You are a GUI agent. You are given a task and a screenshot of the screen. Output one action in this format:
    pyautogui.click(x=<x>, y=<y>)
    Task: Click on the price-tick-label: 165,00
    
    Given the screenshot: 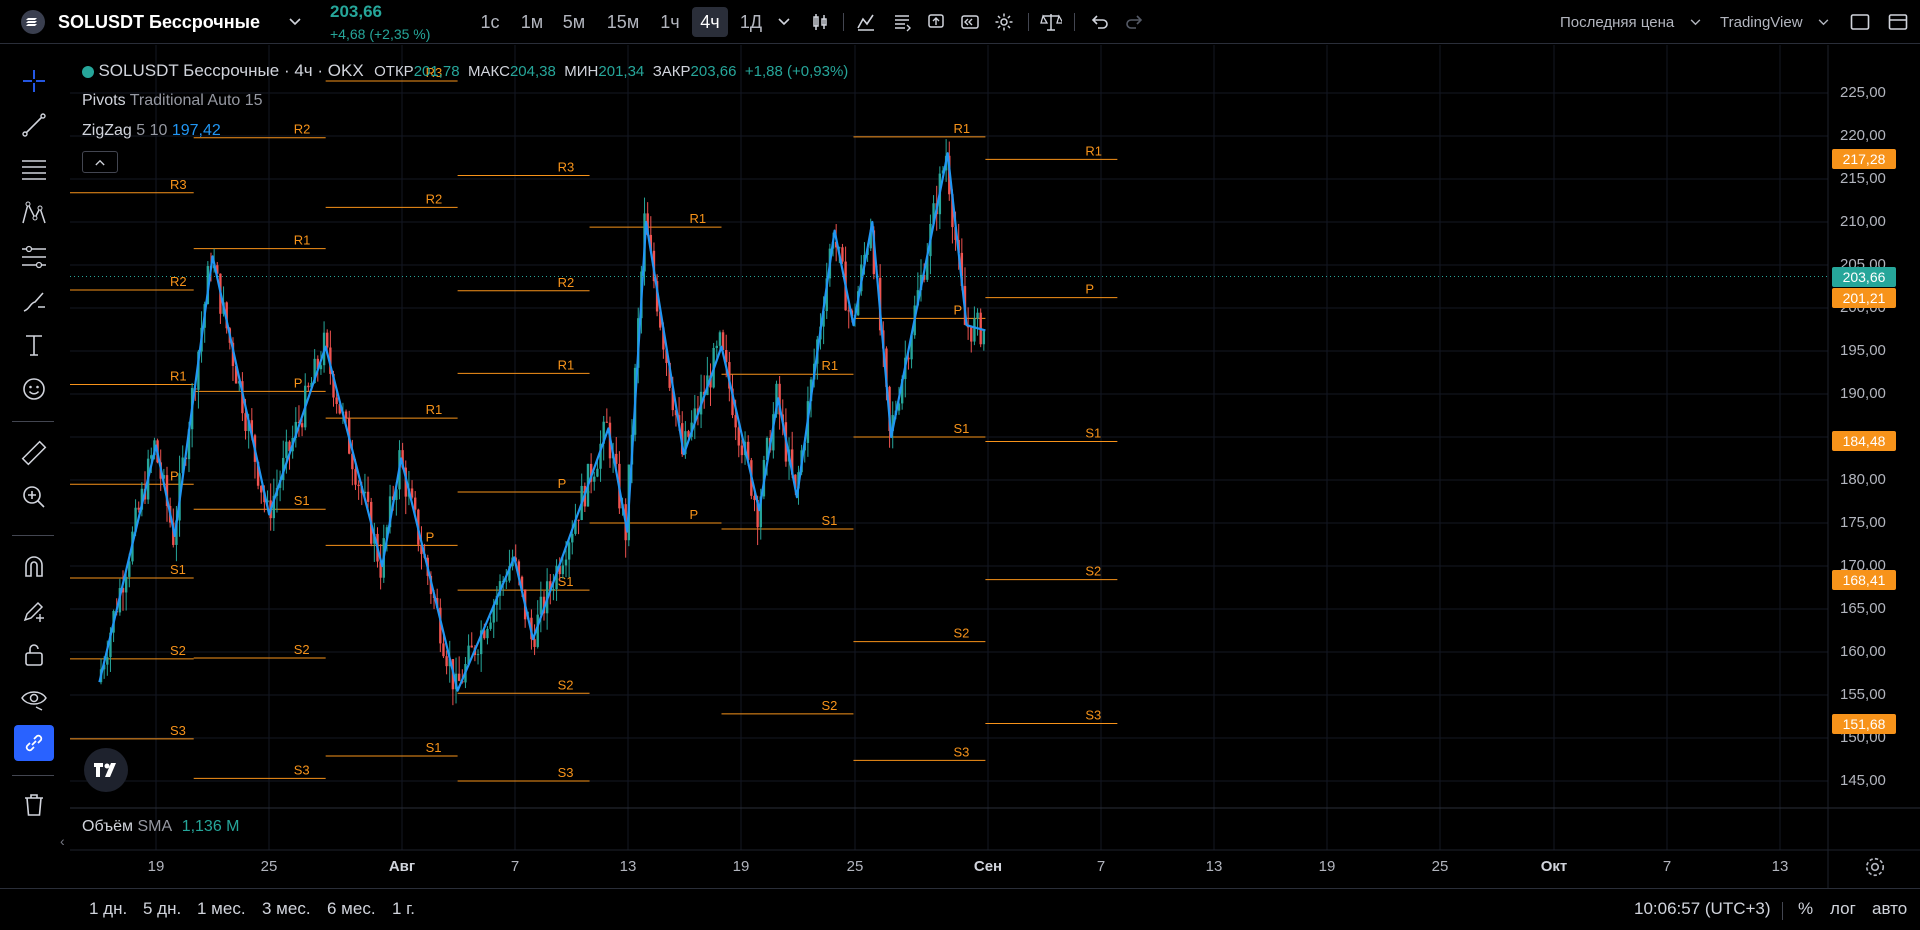 What is the action you would take?
    pyautogui.click(x=1863, y=608)
    